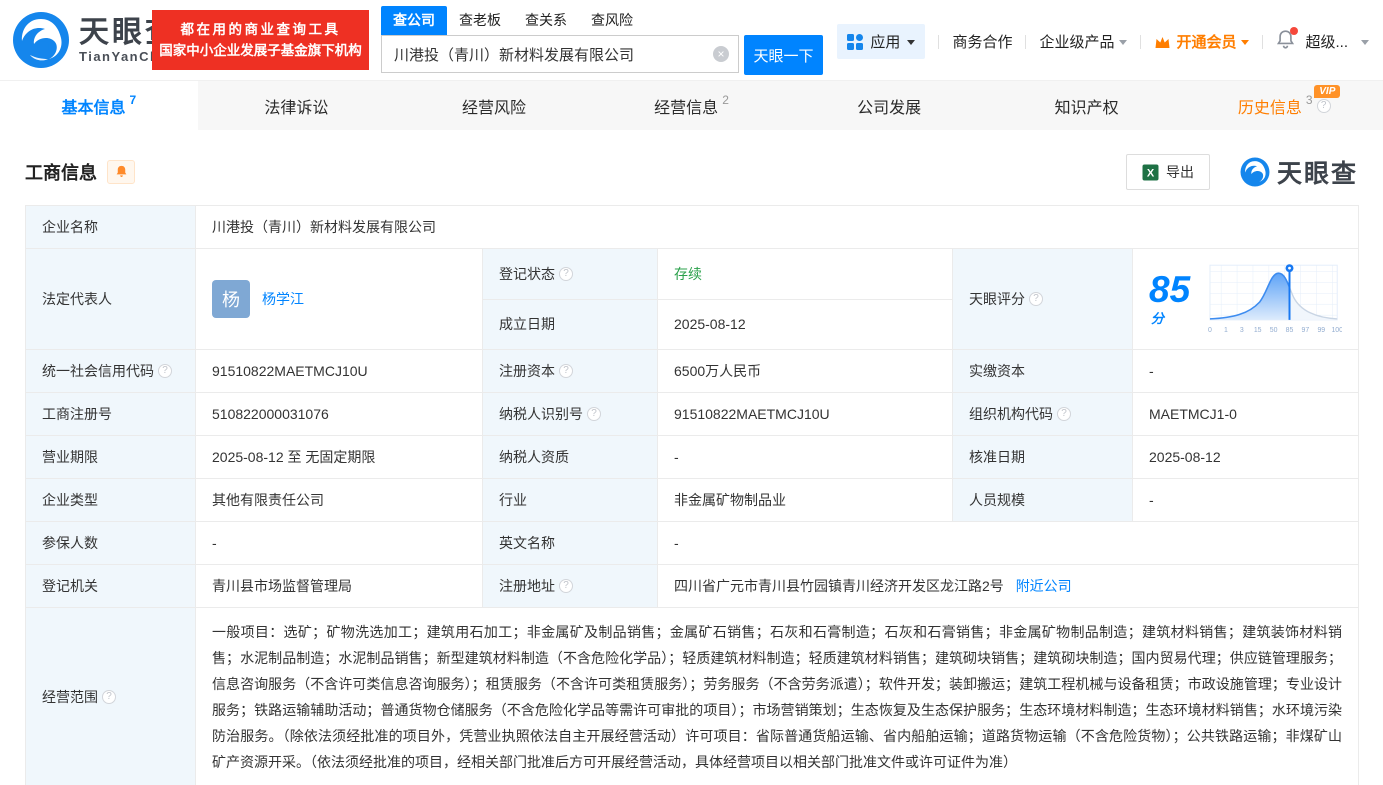  I want to click on subscribe-bell-button, so click(121, 172).